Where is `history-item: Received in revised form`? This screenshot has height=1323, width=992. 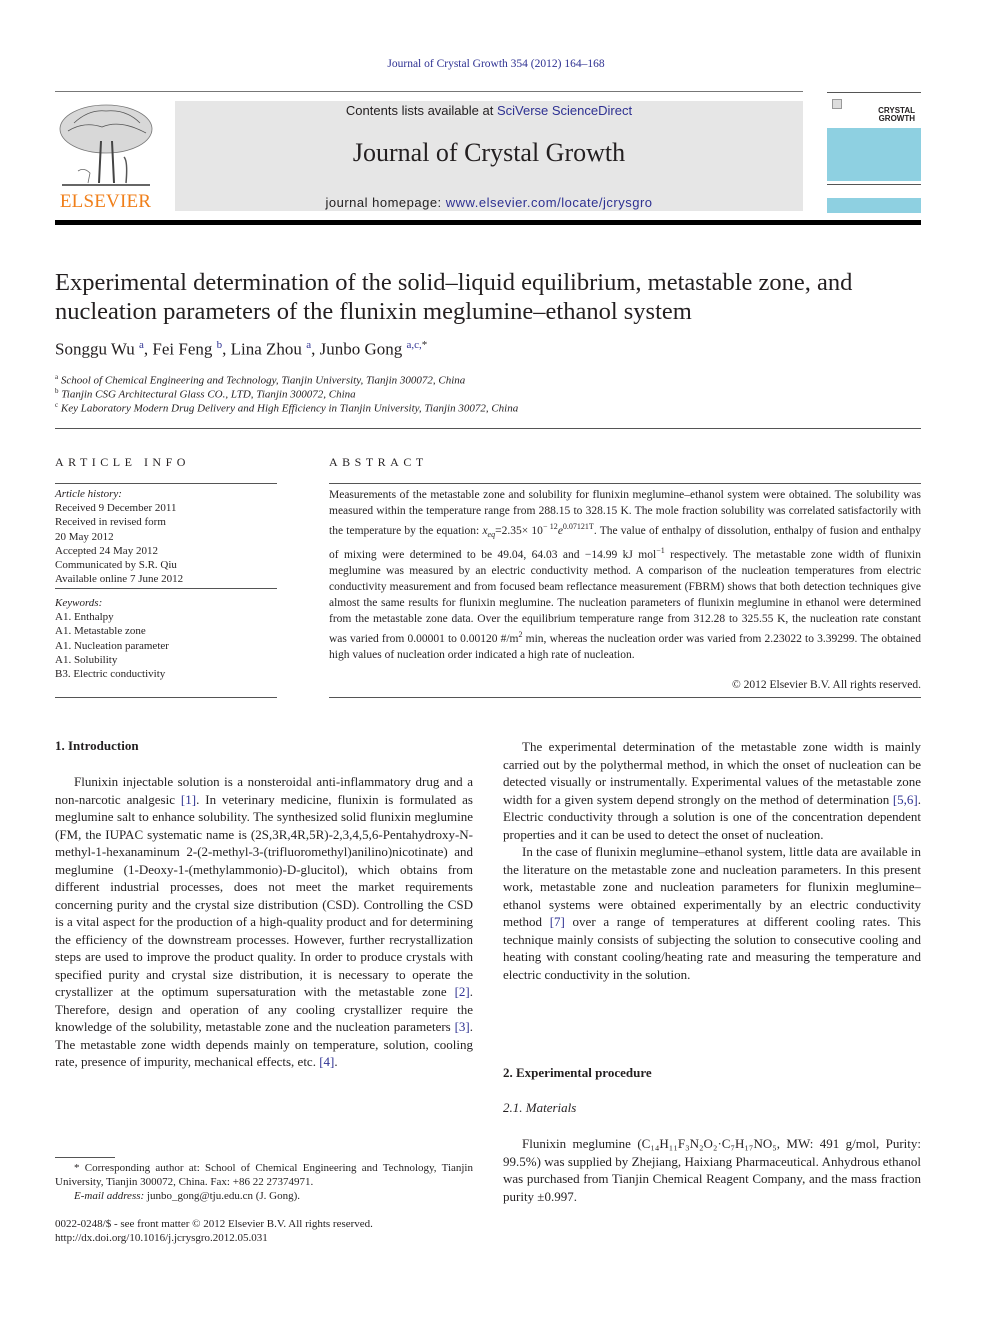 history-item: Received in revised form is located at coordinates (110, 522).